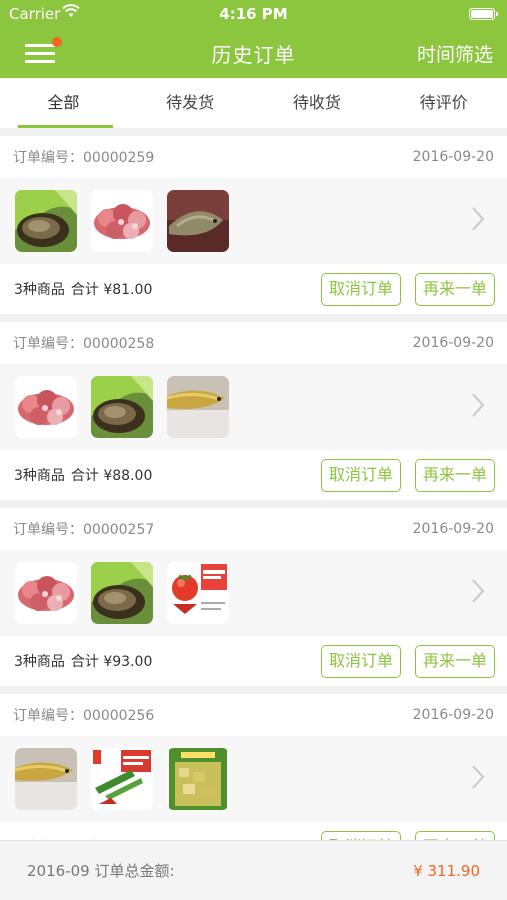  Describe the element at coordinates (253, 53) in the screenshot. I see `nav-bar: 历史订单 时间筛选` at that location.